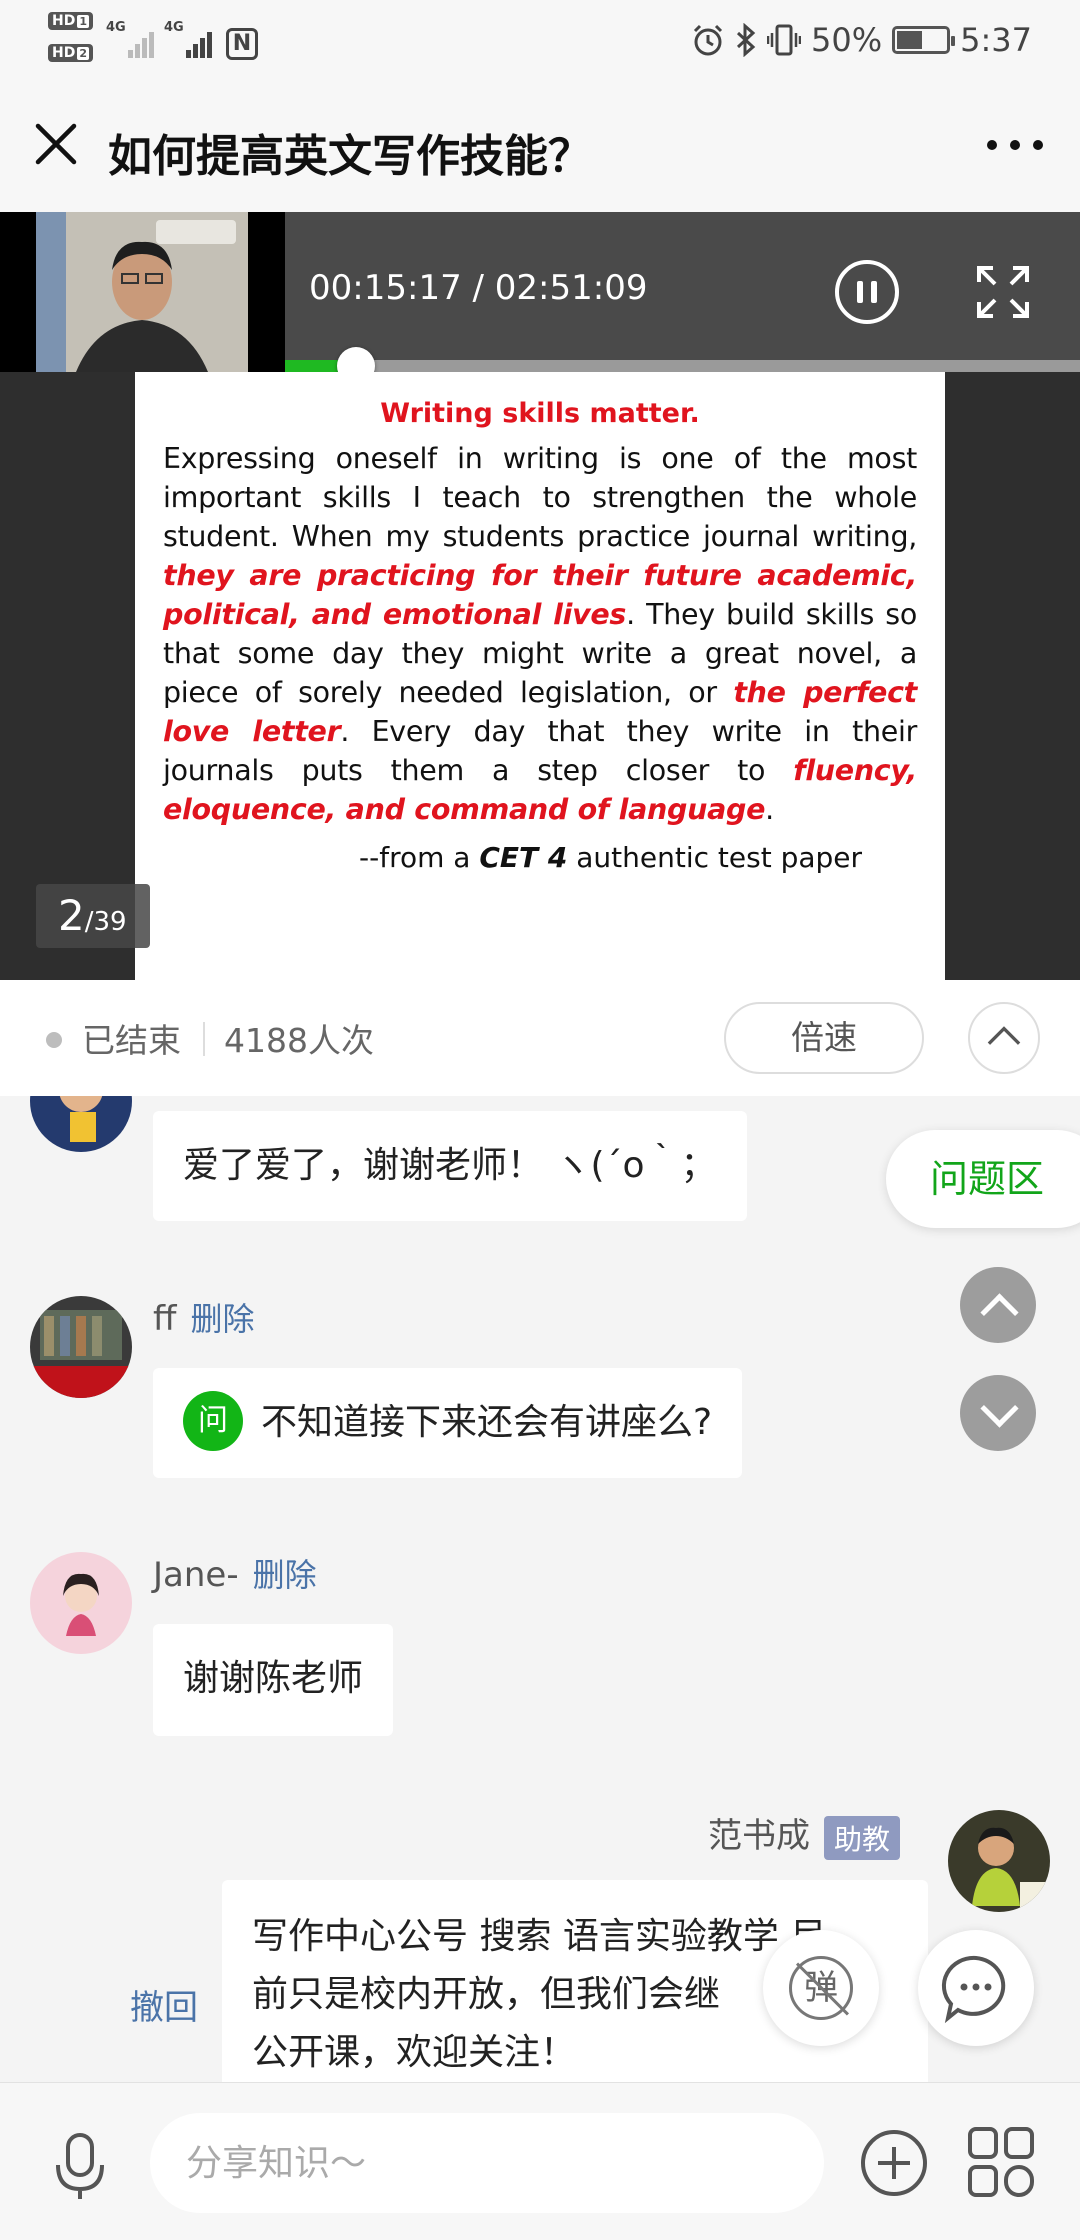 The height and width of the screenshot is (2240, 1080). Describe the element at coordinates (487, 1422) in the screenshot. I see `message-text: 不知道接下来还会有讲座么?` at that location.